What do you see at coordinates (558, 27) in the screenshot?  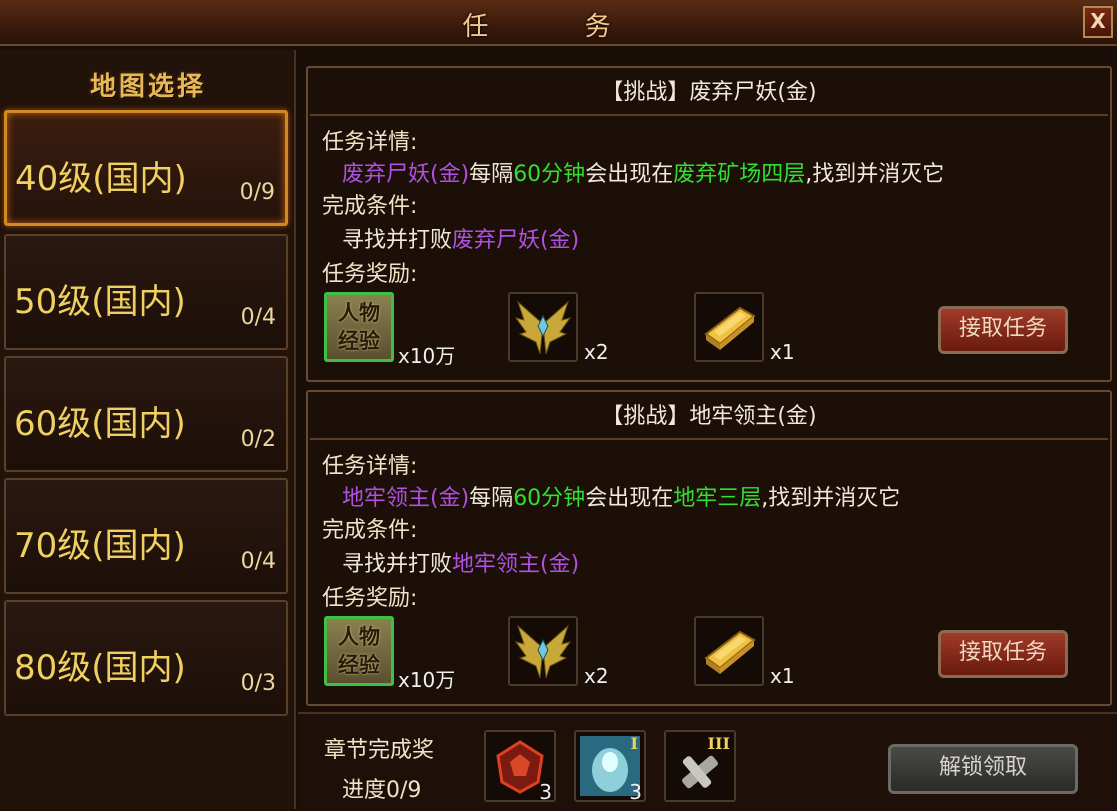 I see `window-title: 任 务` at bounding box center [558, 27].